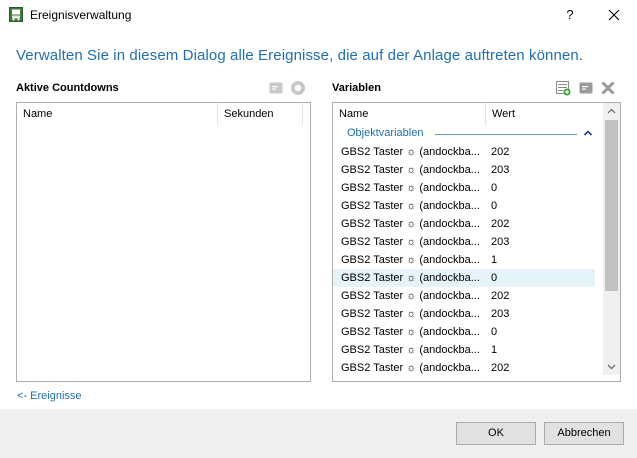  Describe the element at coordinates (588, 133) in the screenshot. I see `chevron-up-icon` at that location.